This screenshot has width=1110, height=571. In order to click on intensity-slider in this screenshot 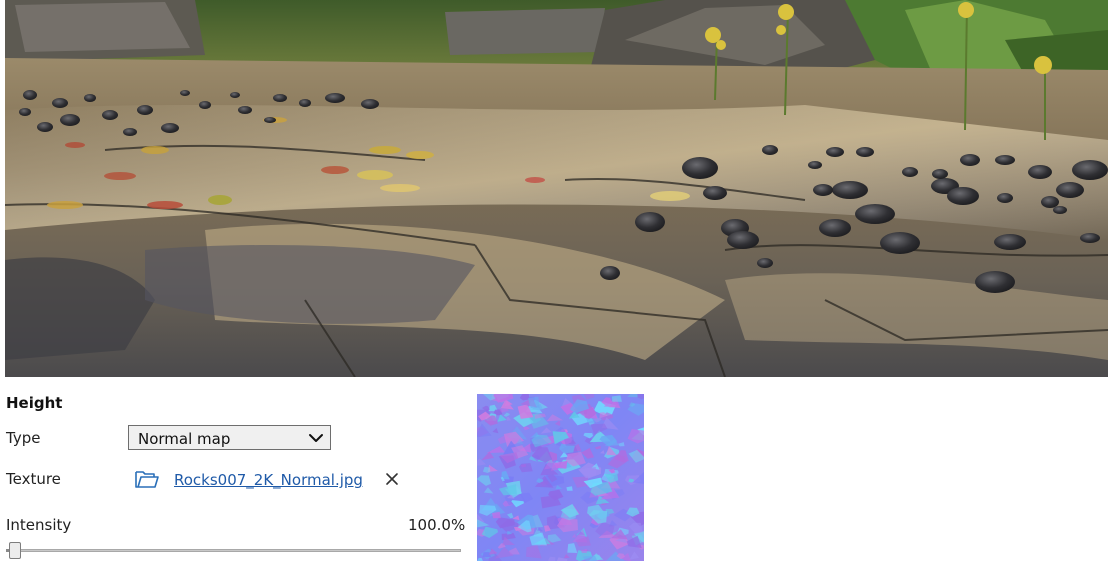, I will do `click(233, 551)`.